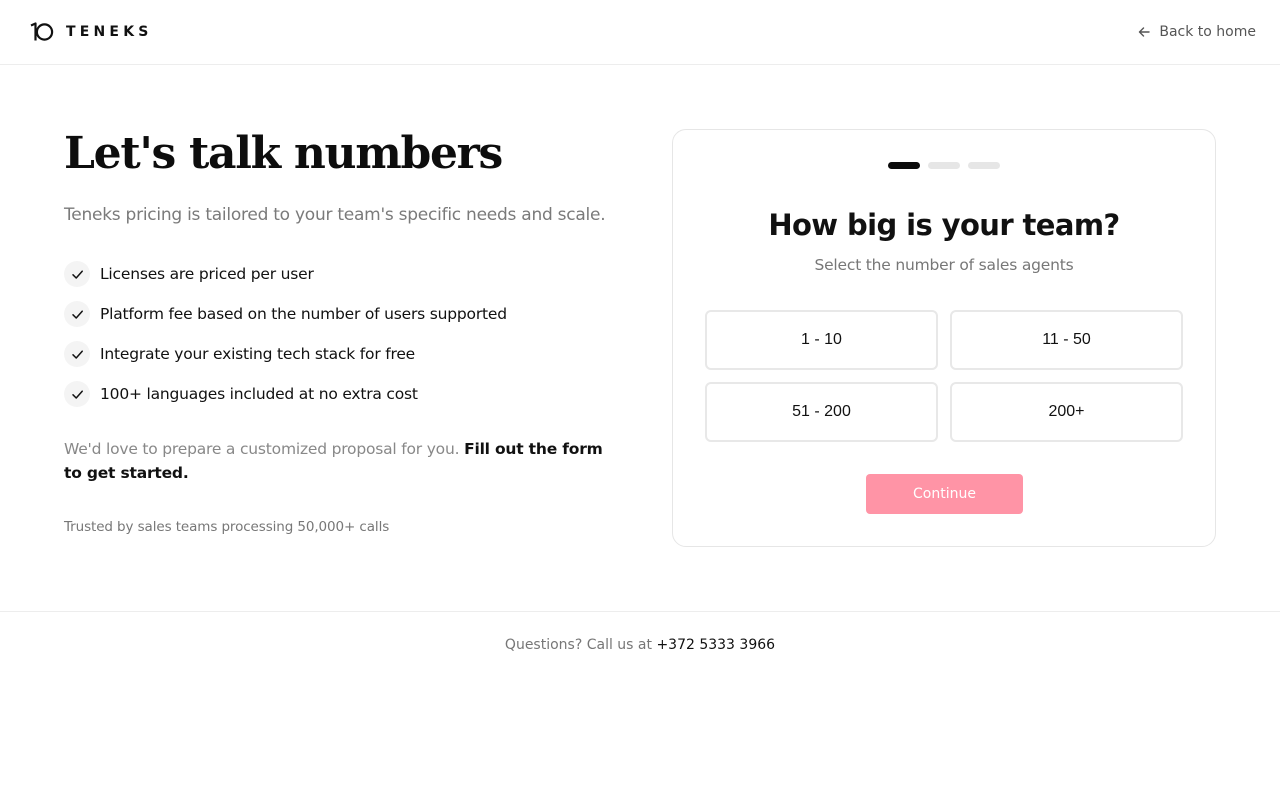  Describe the element at coordinates (1066, 340) in the screenshot. I see `team-size-option-11-50: 11 - 50` at that location.